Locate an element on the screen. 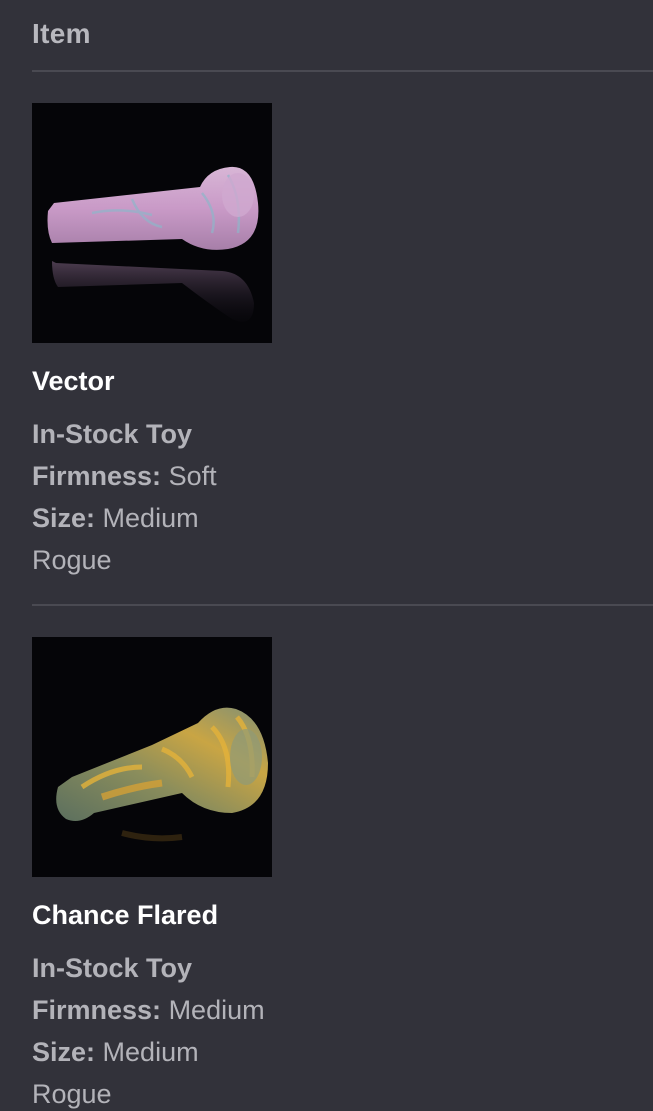 Image resolution: width=653 pixels, height=1111 pixels. column-header-item: Item is located at coordinates (61, 33).